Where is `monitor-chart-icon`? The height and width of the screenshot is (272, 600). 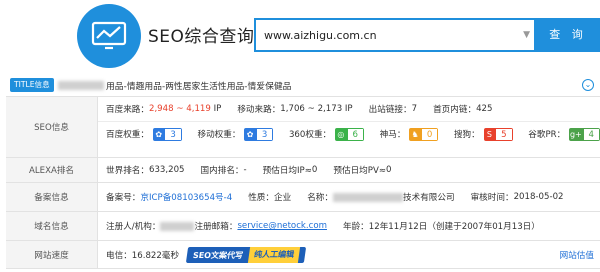 monitor-chart-icon is located at coordinates (109, 35).